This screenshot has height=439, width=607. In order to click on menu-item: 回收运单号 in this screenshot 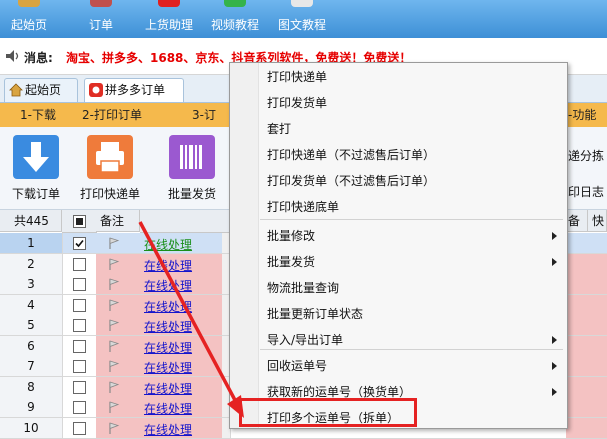, I will do `click(297, 366)`.